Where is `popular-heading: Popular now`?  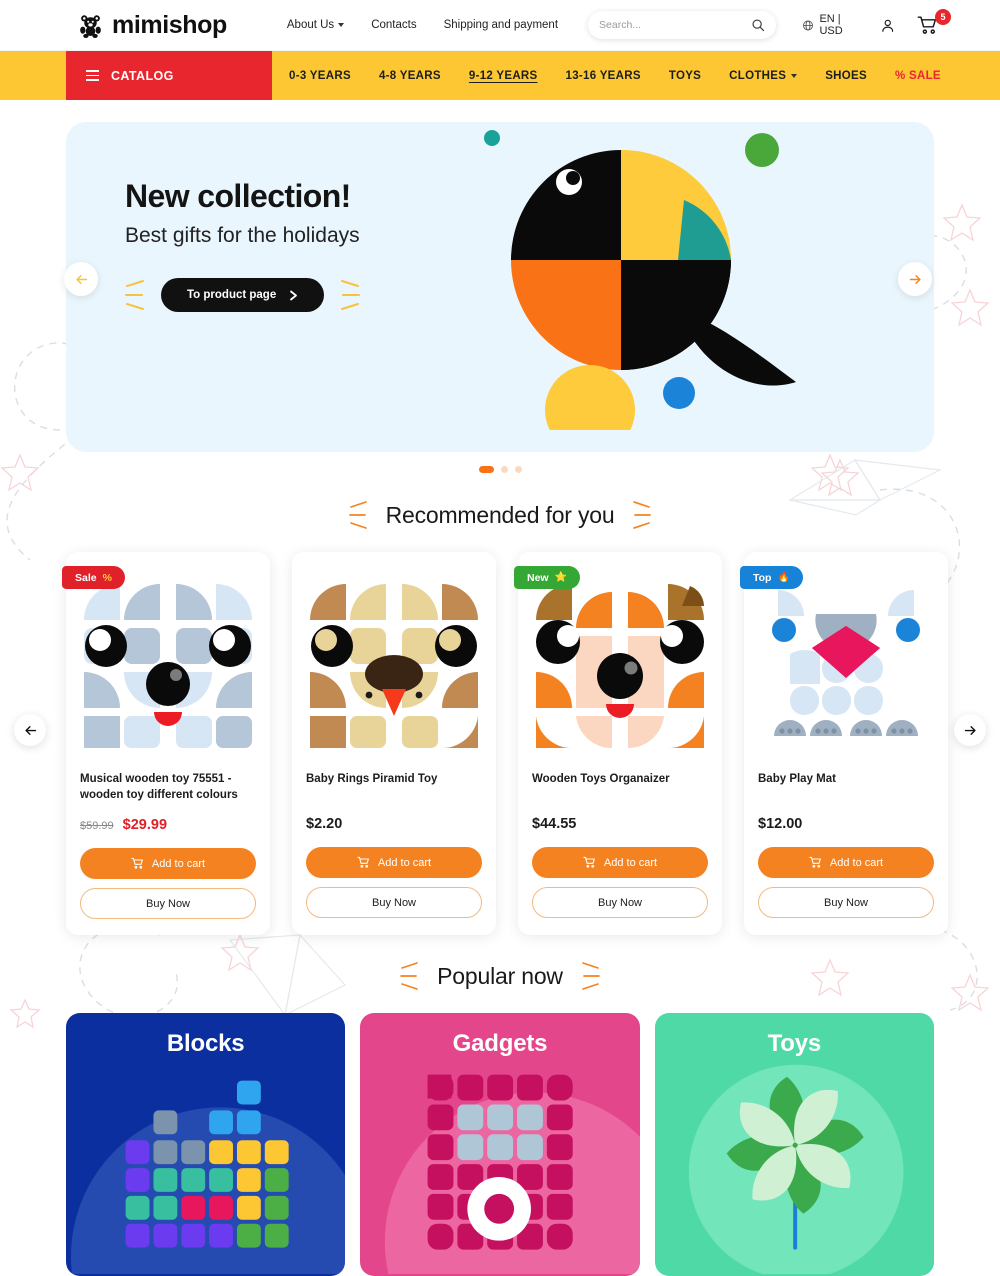
popular-heading: Popular now is located at coordinates (500, 976).